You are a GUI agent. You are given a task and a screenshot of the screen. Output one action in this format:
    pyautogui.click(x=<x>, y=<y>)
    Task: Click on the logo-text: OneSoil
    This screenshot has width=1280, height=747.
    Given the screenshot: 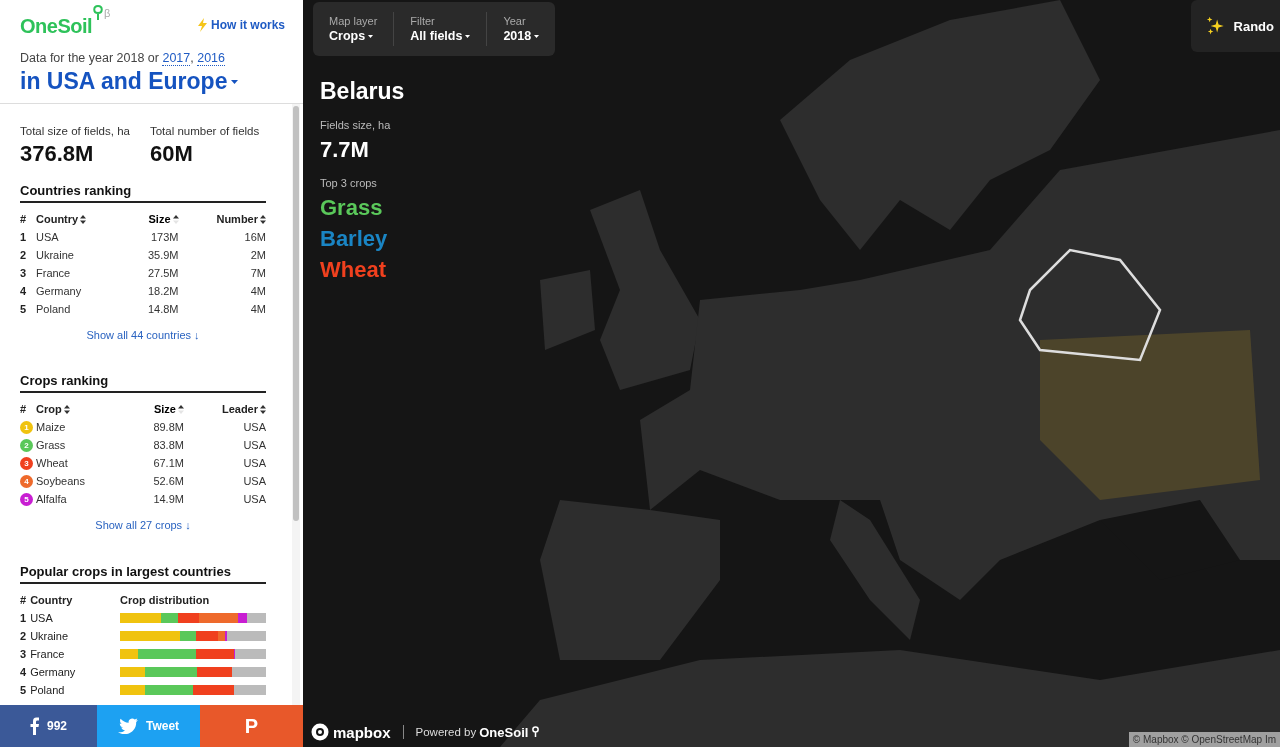 What is the action you would take?
    pyautogui.click(x=56, y=26)
    